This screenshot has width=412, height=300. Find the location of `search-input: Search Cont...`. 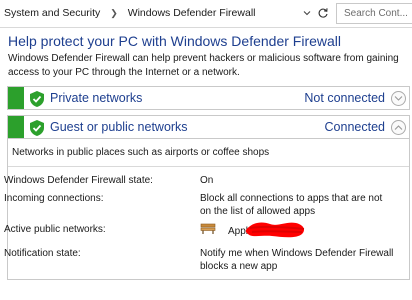

search-input: Search Cont... is located at coordinates (374, 13).